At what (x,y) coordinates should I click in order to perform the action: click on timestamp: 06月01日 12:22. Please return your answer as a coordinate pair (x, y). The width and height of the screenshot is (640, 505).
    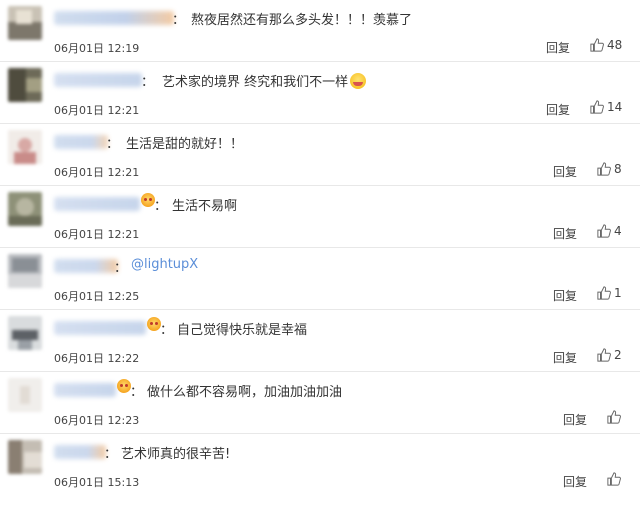
    Looking at the image, I should click on (97, 358).